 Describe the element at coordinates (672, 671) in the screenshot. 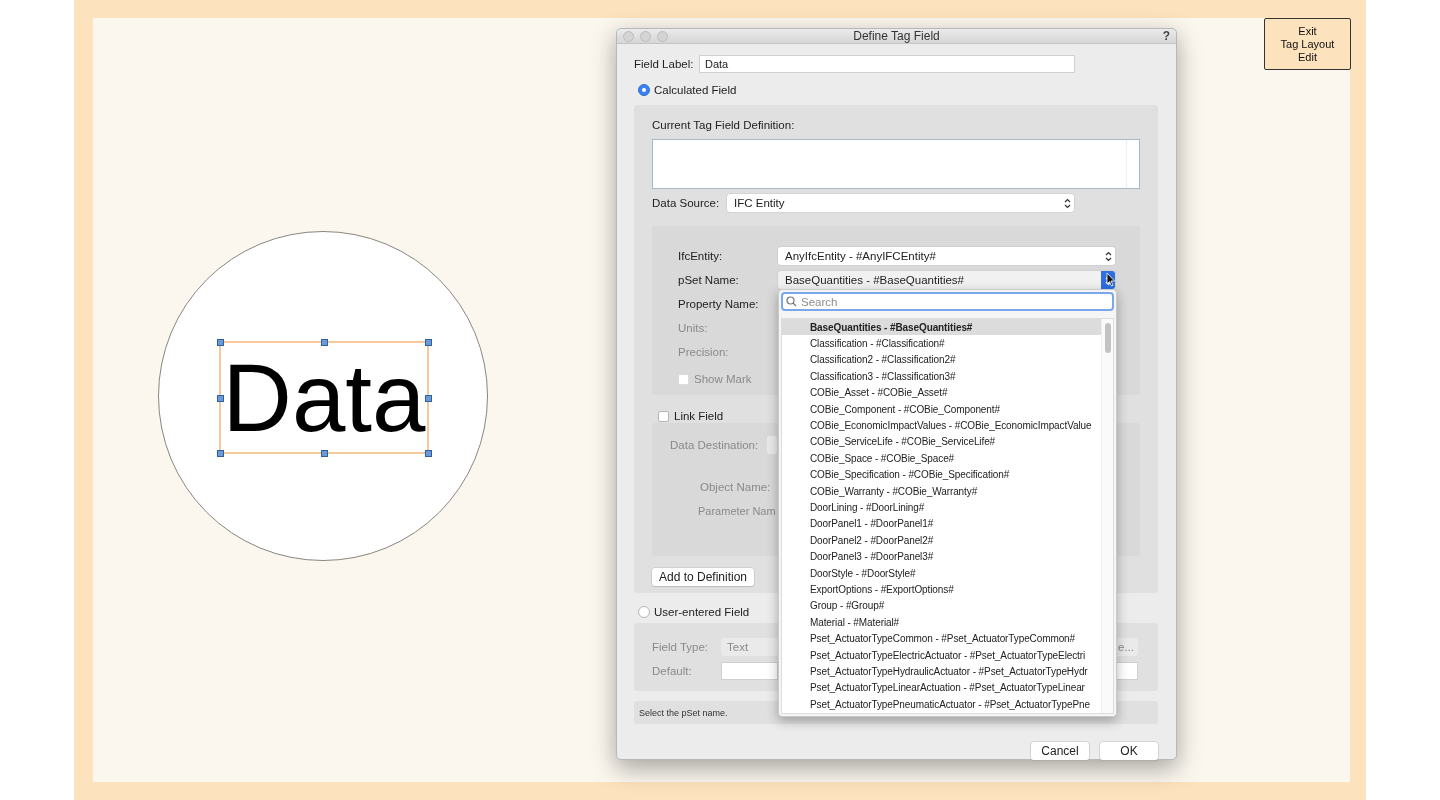

I see `default-label: Default:` at that location.